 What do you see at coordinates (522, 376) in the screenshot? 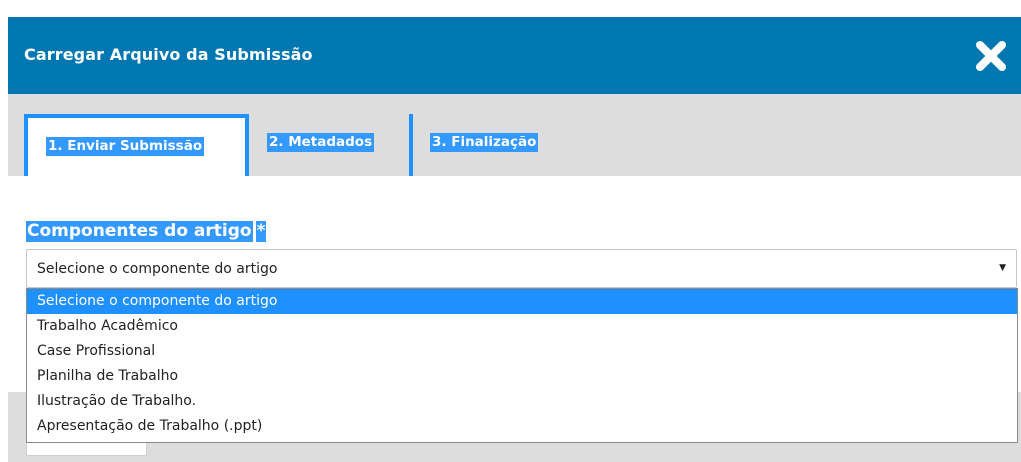
I see `dropdown-option: Planilha de Trabalho` at bounding box center [522, 376].